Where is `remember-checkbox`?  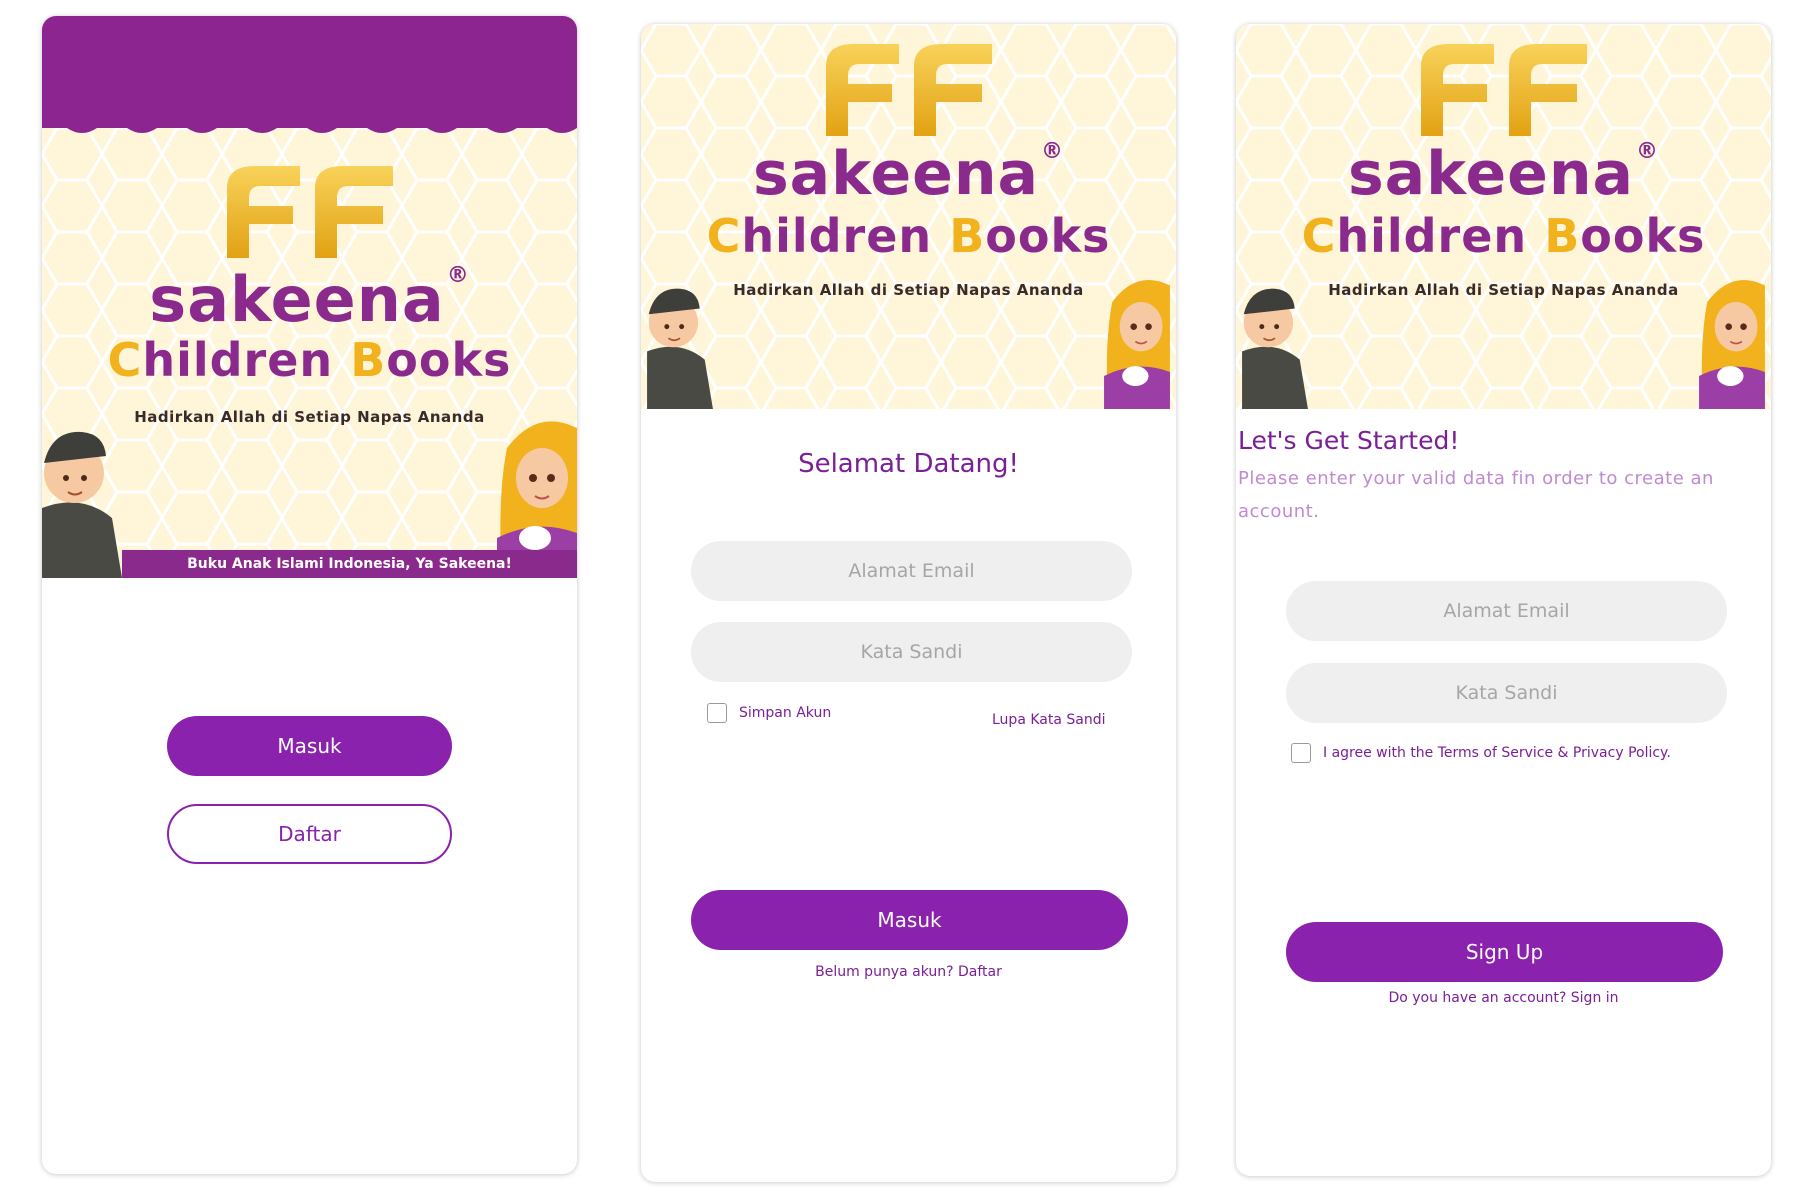 remember-checkbox is located at coordinates (717, 713).